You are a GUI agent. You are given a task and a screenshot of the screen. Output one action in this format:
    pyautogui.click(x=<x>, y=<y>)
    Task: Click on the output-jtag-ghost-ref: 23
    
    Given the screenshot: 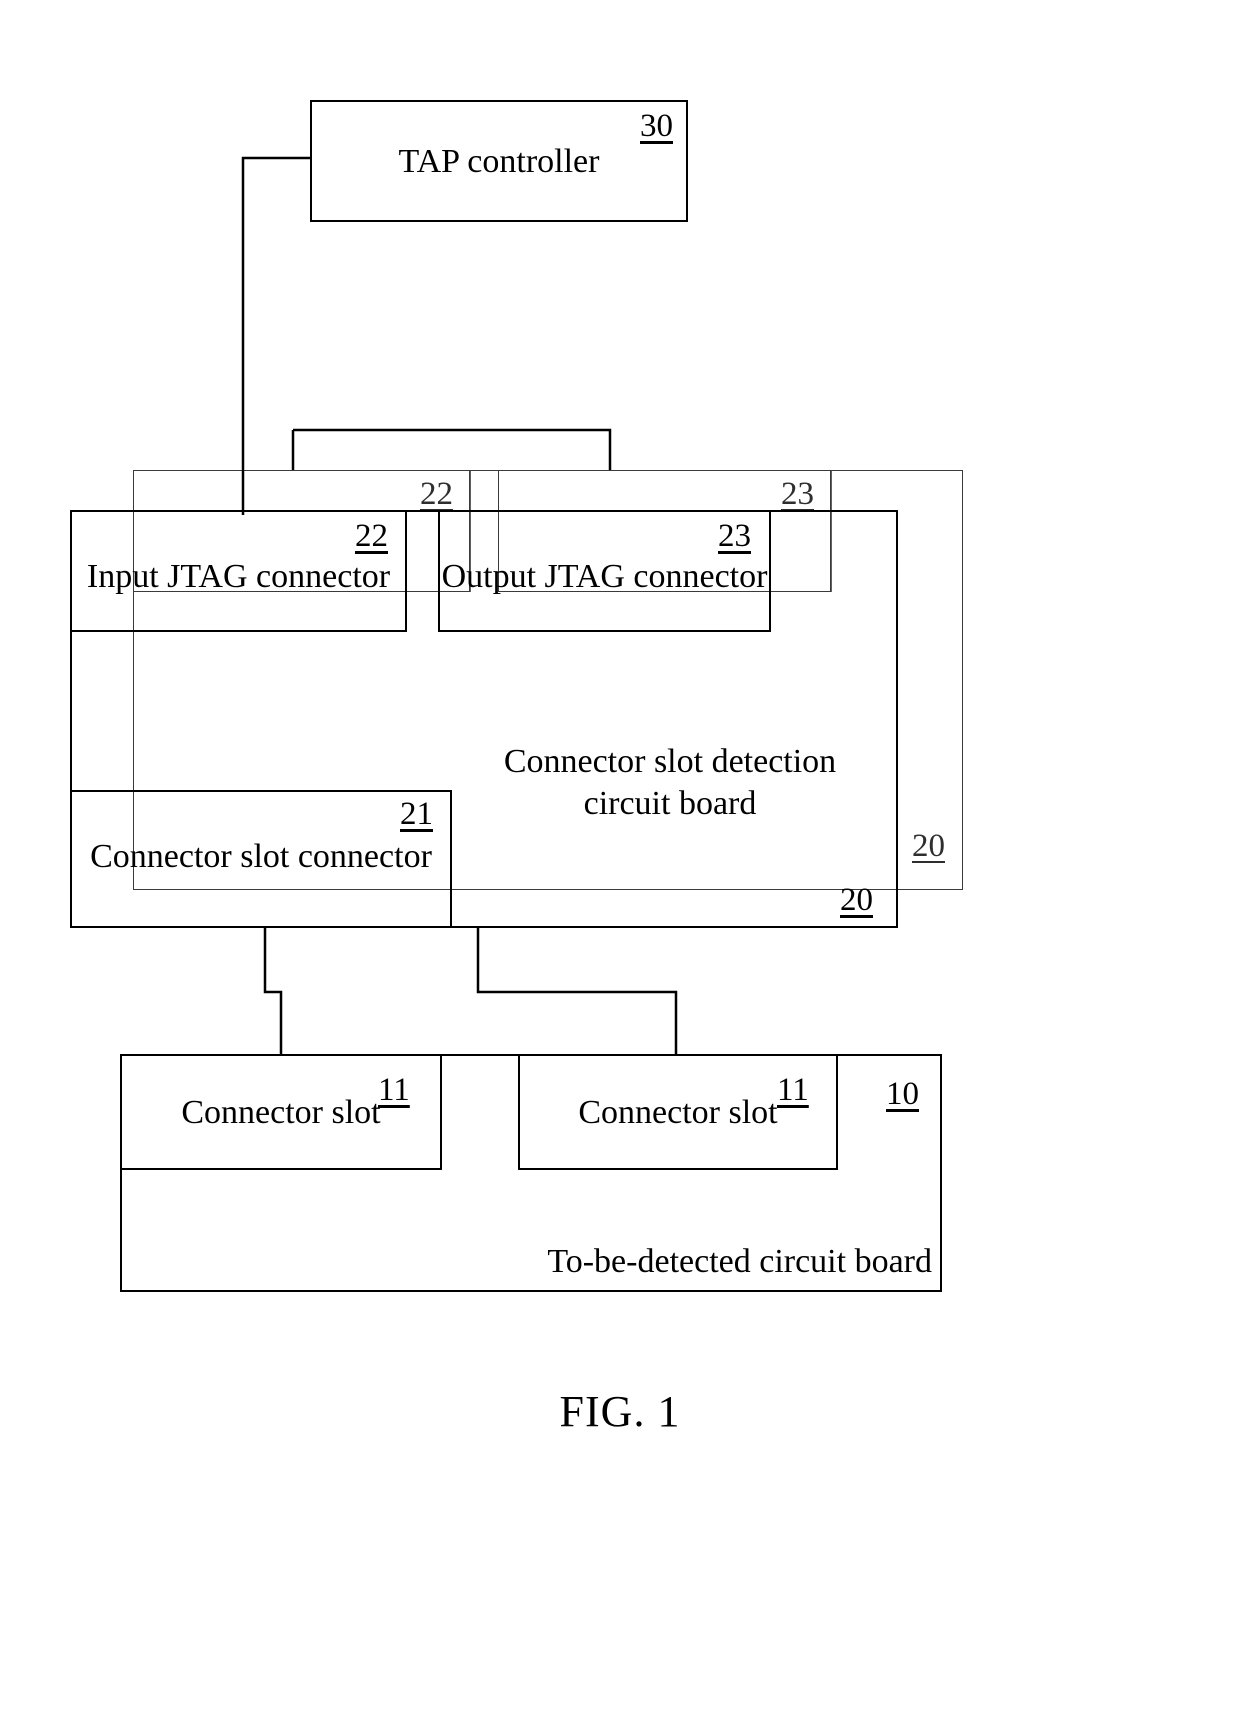 What is the action you would take?
    pyautogui.click(x=797, y=494)
    